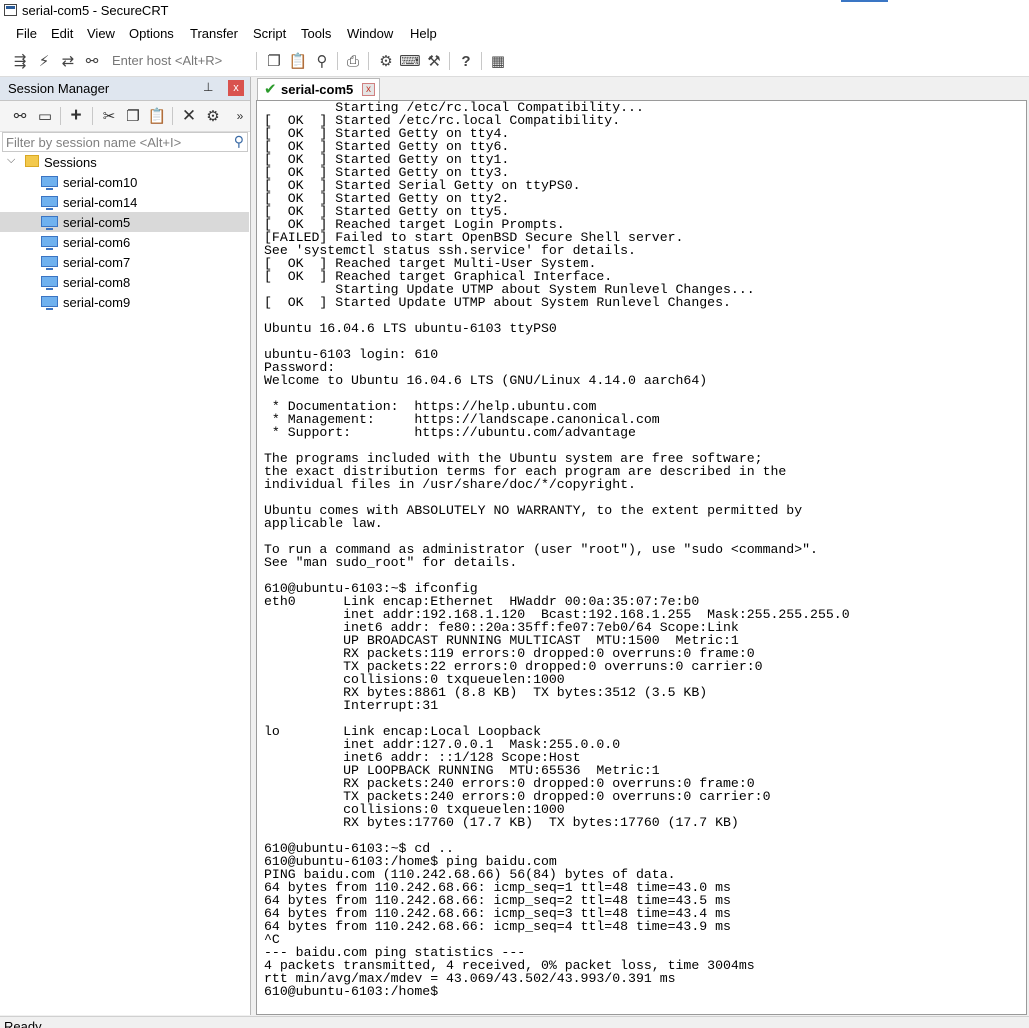  What do you see at coordinates (189, 116) in the screenshot?
I see `delete-icon: ✕` at bounding box center [189, 116].